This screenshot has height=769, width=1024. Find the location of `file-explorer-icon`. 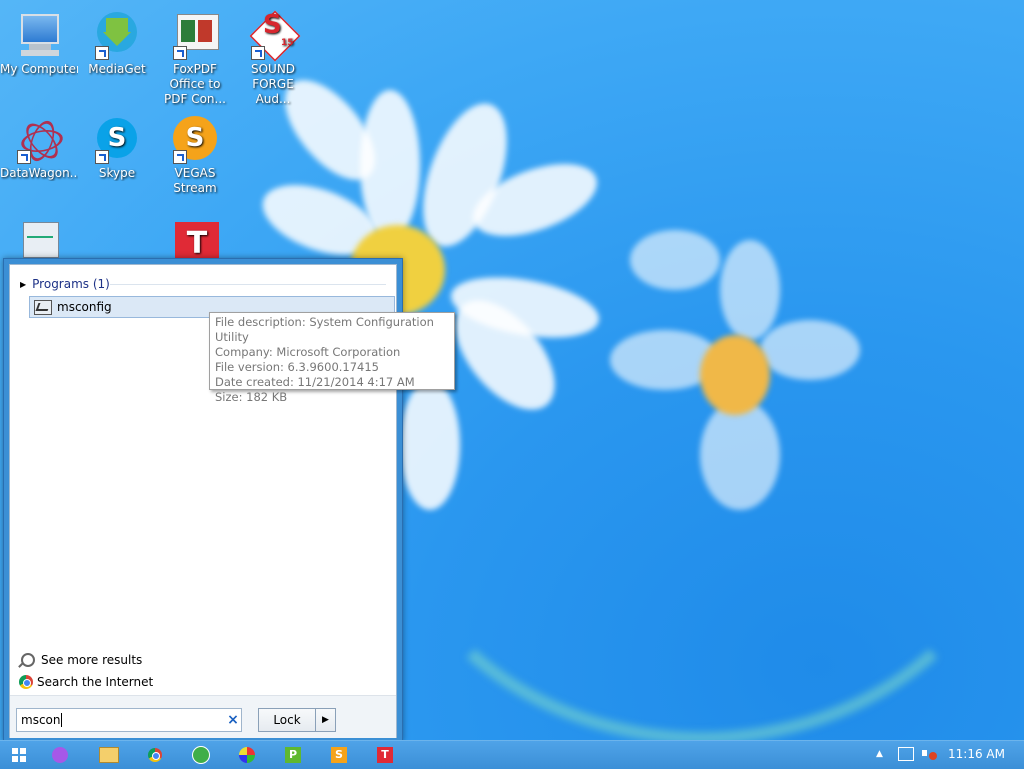

file-explorer-icon is located at coordinates (109, 755).